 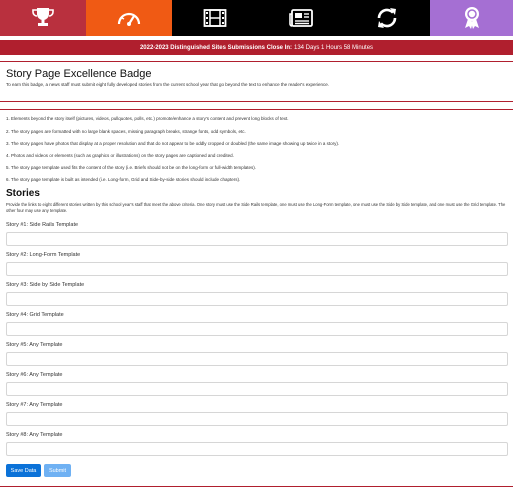 What do you see at coordinates (257, 239) in the screenshot?
I see `story-1-input` at bounding box center [257, 239].